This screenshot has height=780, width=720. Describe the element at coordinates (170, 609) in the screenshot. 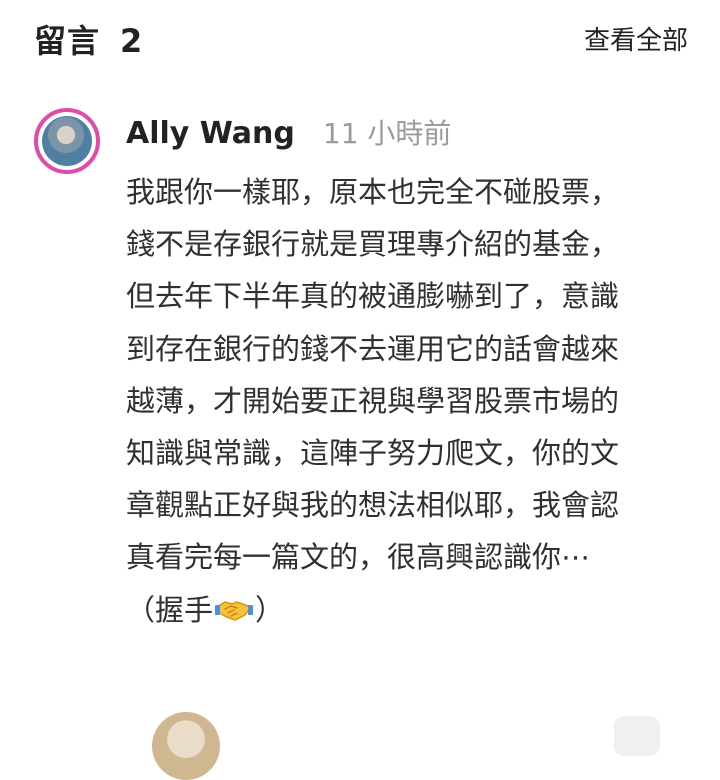

I see `comment-last-open: （握手` at that location.